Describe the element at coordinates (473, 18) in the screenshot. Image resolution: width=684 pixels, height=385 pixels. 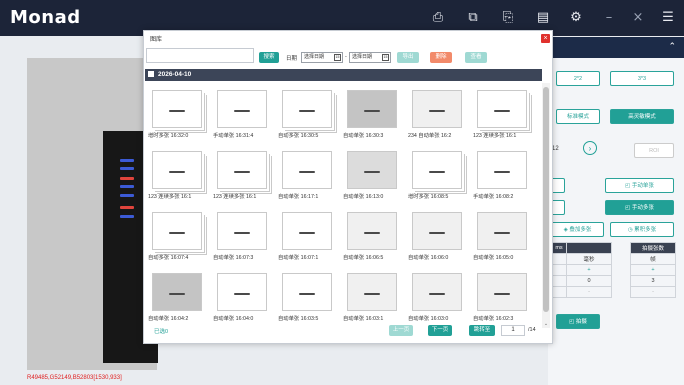
I see `window-icon: ⧉` at that location.